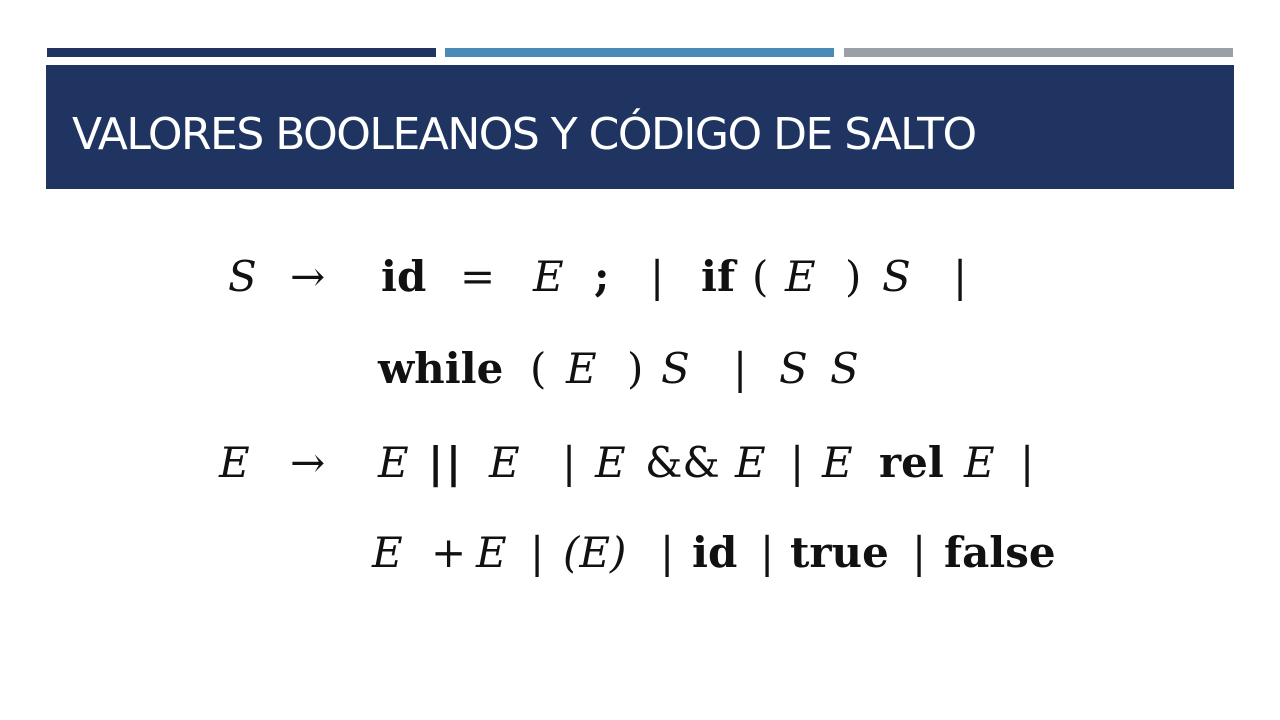  Describe the element at coordinates (718, 276) in the screenshot. I see `grammar-line1-token: if` at that location.